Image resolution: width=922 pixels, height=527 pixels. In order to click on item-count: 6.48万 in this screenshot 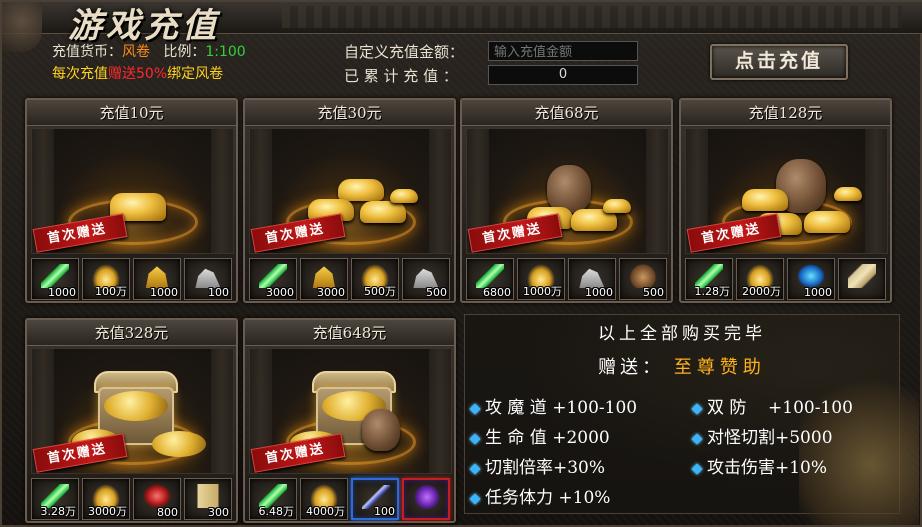, I will do `click(276, 511)`.